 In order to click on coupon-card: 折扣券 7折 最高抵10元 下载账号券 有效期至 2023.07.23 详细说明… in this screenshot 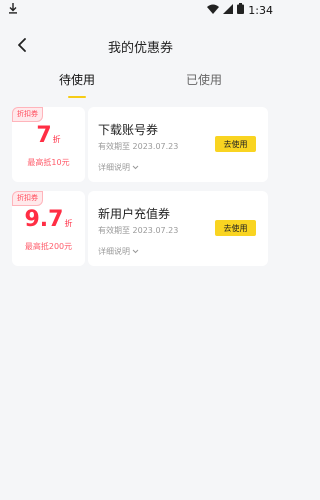, I will do `click(140, 144)`.